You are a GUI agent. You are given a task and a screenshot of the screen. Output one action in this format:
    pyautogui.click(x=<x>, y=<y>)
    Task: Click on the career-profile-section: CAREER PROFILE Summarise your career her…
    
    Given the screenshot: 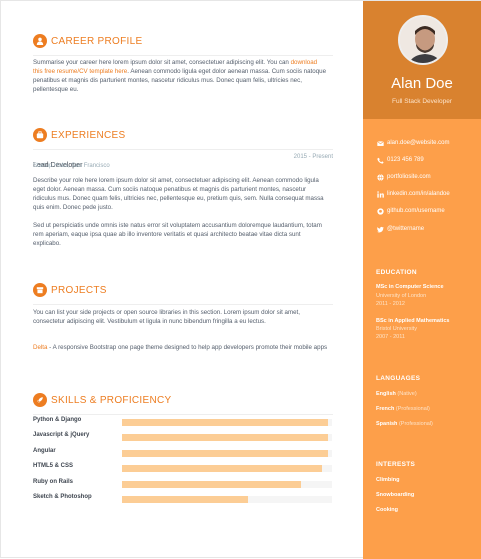 What is the action you would take?
    pyautogui.click(x=183, y=63)
    